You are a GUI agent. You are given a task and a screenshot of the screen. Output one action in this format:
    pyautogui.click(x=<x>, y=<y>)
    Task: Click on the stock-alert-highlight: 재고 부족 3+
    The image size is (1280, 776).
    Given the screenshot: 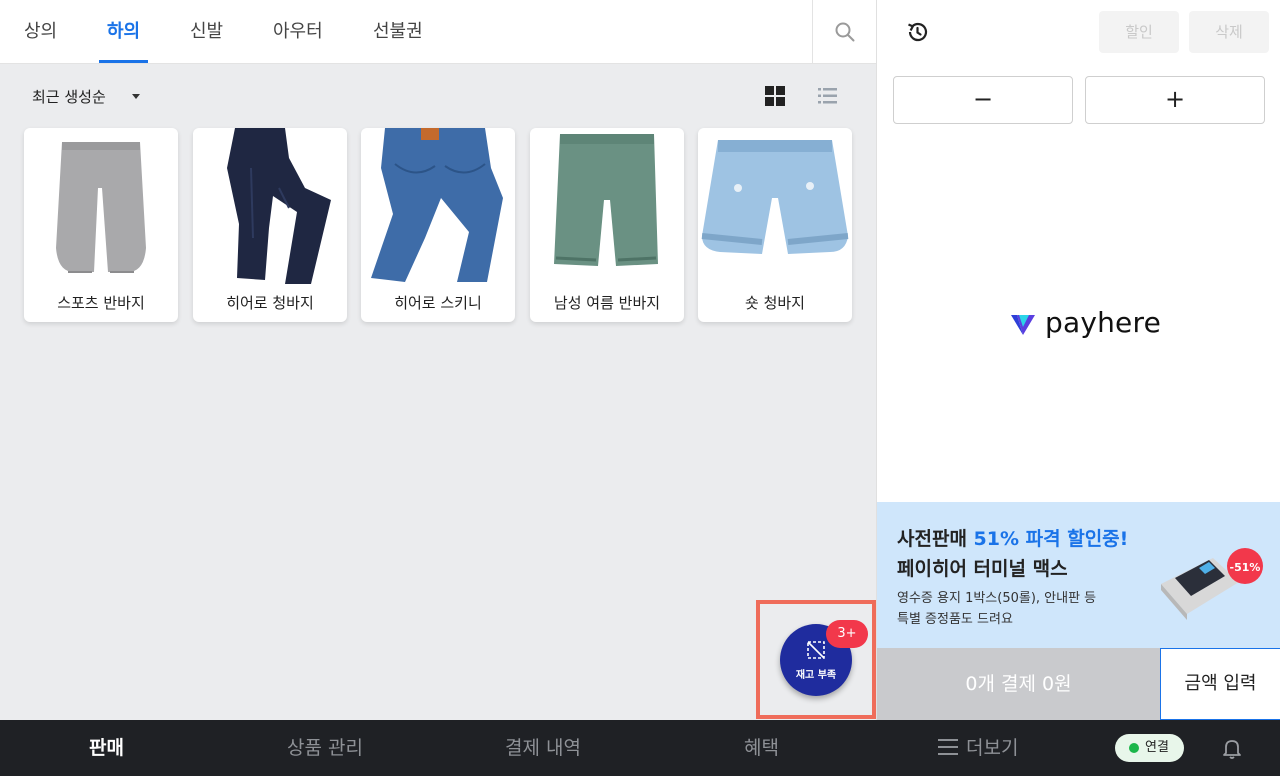 What is the action you would take?
    pyautogui.click(x=816, y=659)
    